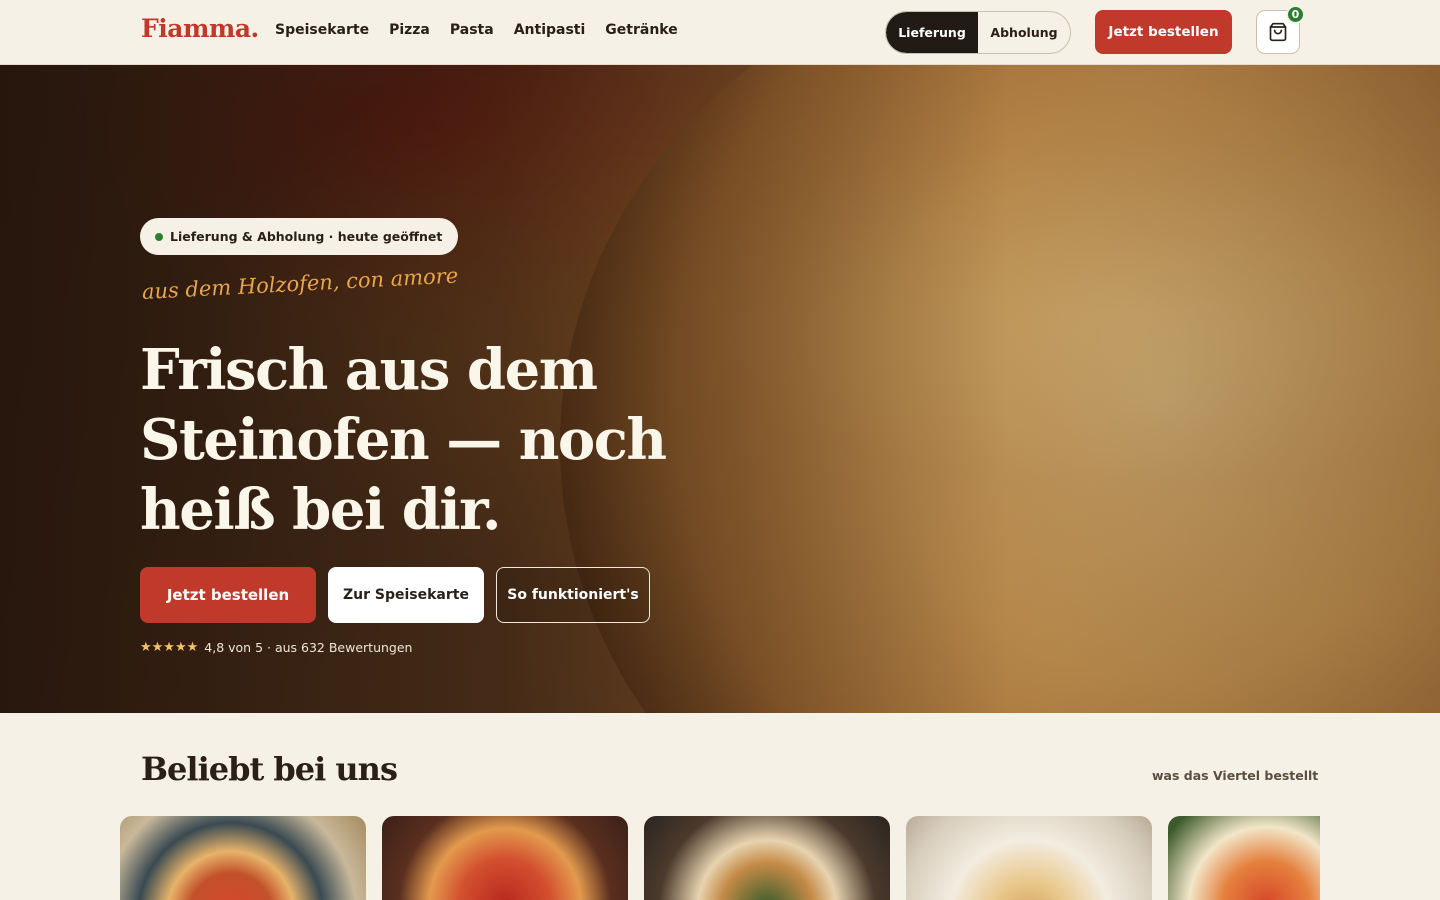  Describe the element at coordinates (169, 647) in the screenshot. I see `star-rating-icon: ★★★★★` at that location.